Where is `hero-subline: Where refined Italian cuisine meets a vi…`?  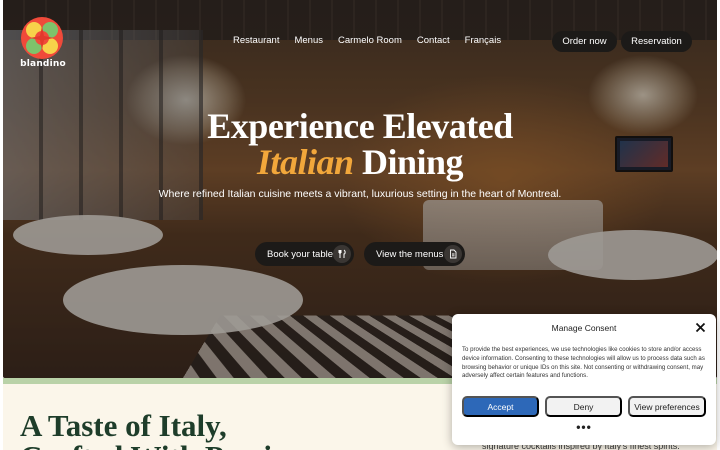 hero-subline: Where refined Italian cuisine meets a vi… is located at coordinates (360, 194).